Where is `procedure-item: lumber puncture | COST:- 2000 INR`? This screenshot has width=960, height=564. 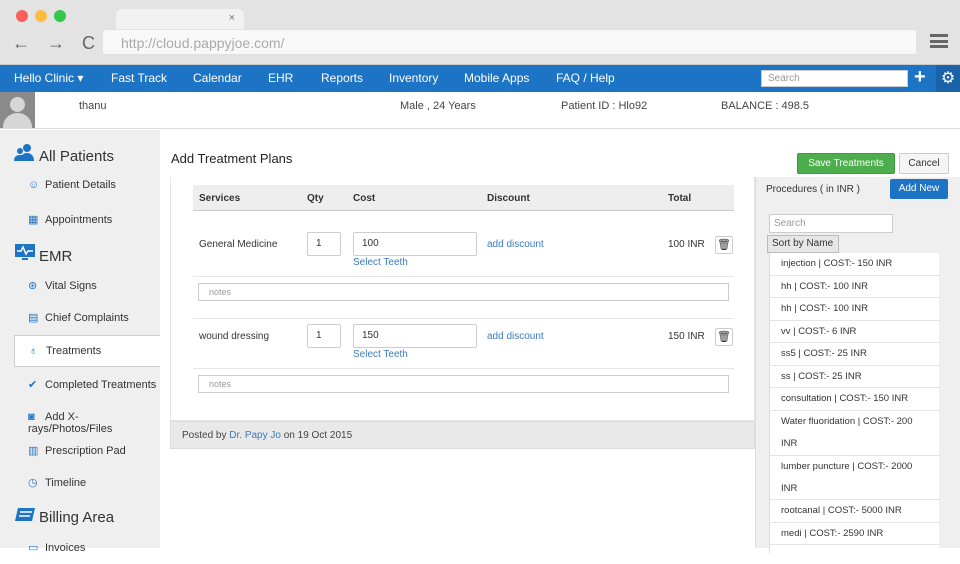
procedure-item: lumber puncture | COST:- 2000 INR is located at coordinates (855, 478).